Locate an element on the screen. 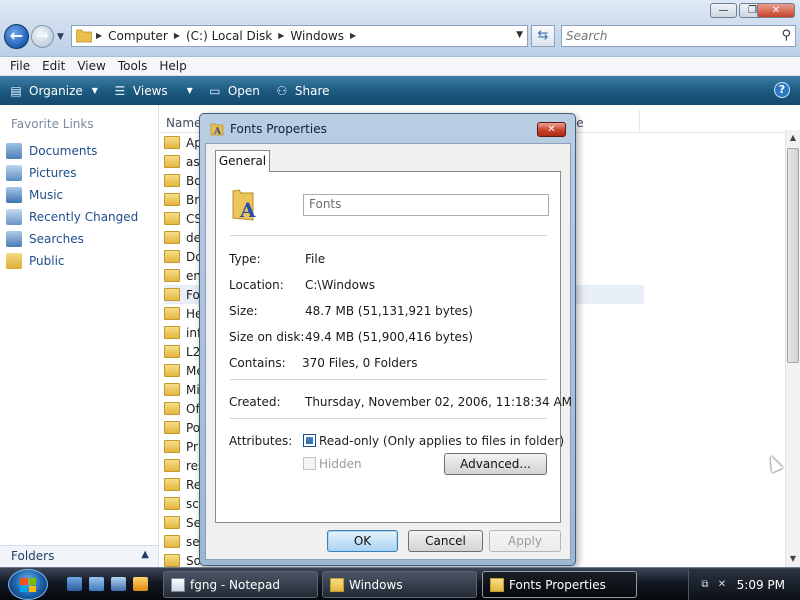  forward-button: → is located at coordinates (42, 36).